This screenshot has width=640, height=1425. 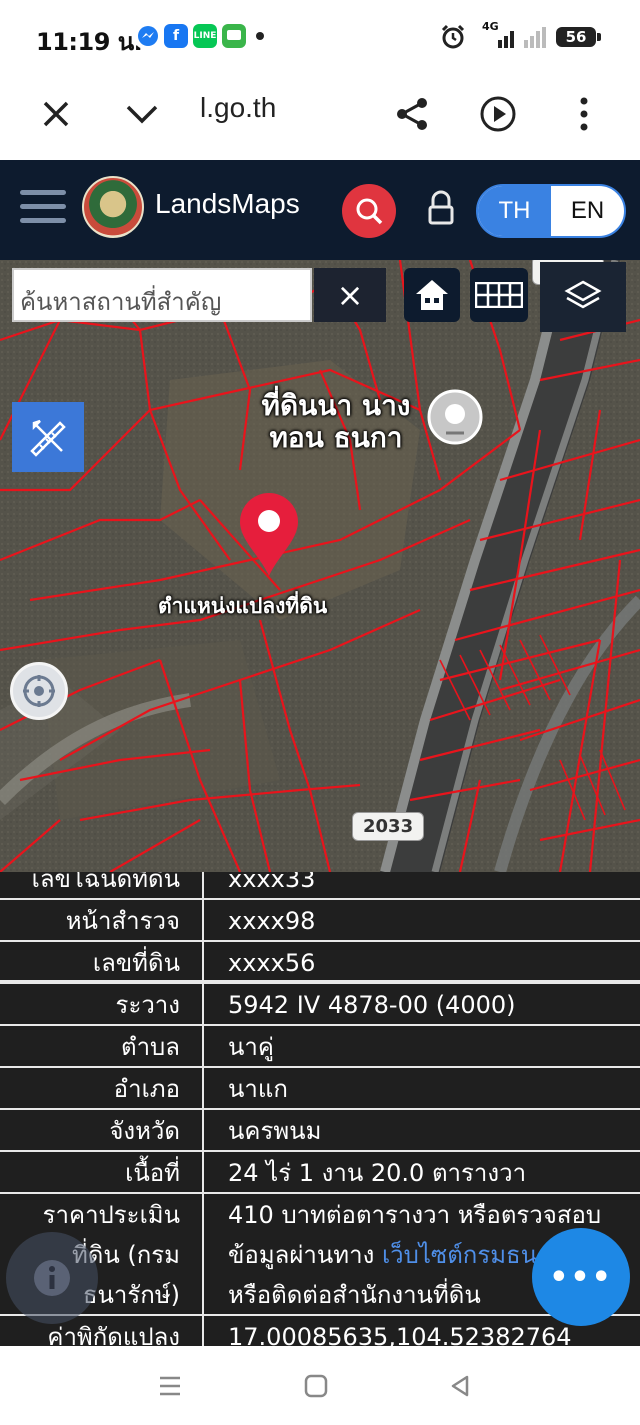 What do you see at coordinates (388, 826) in the screenshot?
I see `road-number-badge: 2033` at bounding box center [388, 826].